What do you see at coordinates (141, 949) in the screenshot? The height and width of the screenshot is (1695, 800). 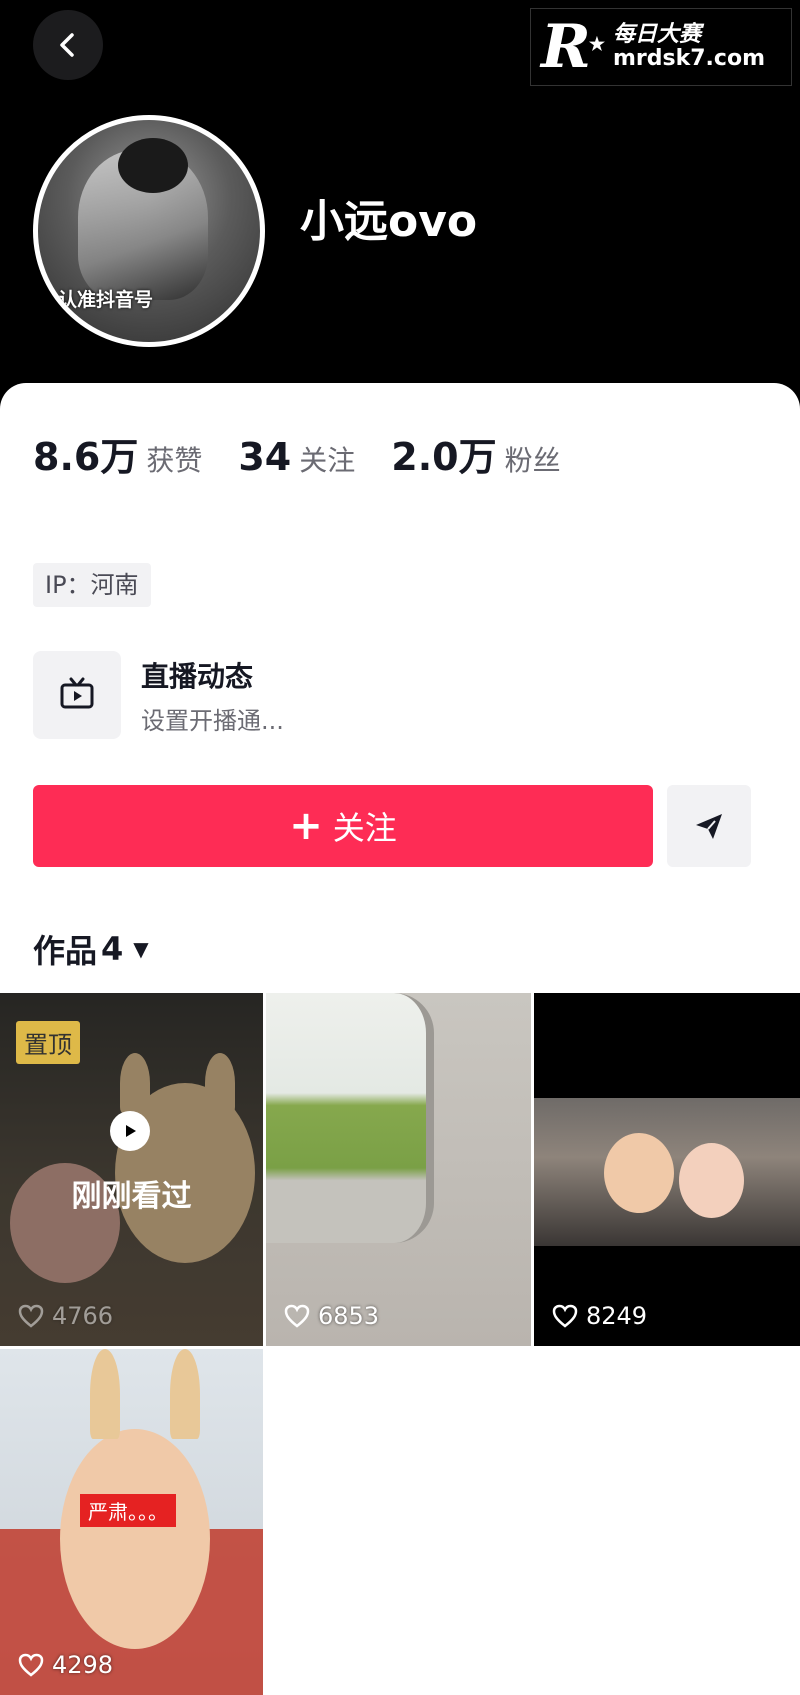 I see `caret-down-icon: ▼` at bounding box center [141, 949].